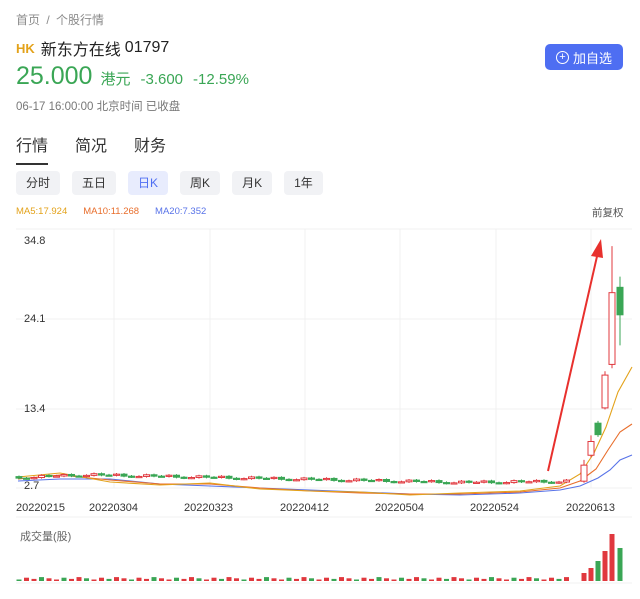 The height and width of the screenshot is (599, 640). I want to click on period-tabs: 分时 五日 日K 周K 月K 1年, so click(175, 183).